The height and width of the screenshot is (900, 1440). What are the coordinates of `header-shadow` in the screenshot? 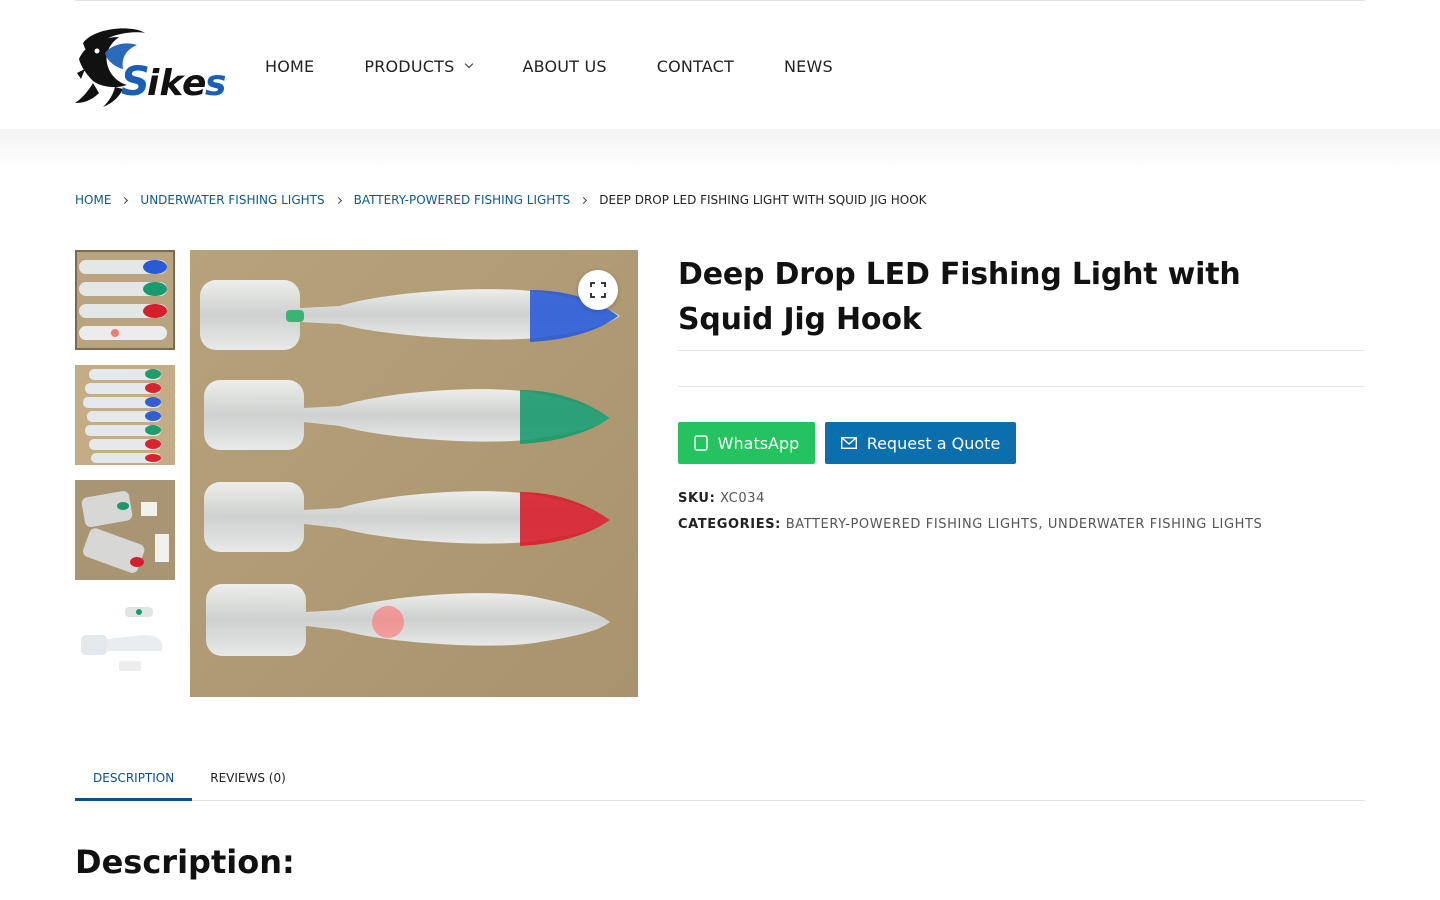 It's located at (720, 149).